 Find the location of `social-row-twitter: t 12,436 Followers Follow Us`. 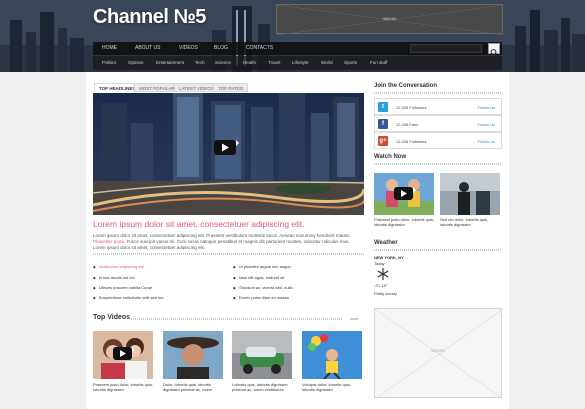

social-row-twitter: t 12,436 Followers Follow Us is located at coordinates (438, 106).